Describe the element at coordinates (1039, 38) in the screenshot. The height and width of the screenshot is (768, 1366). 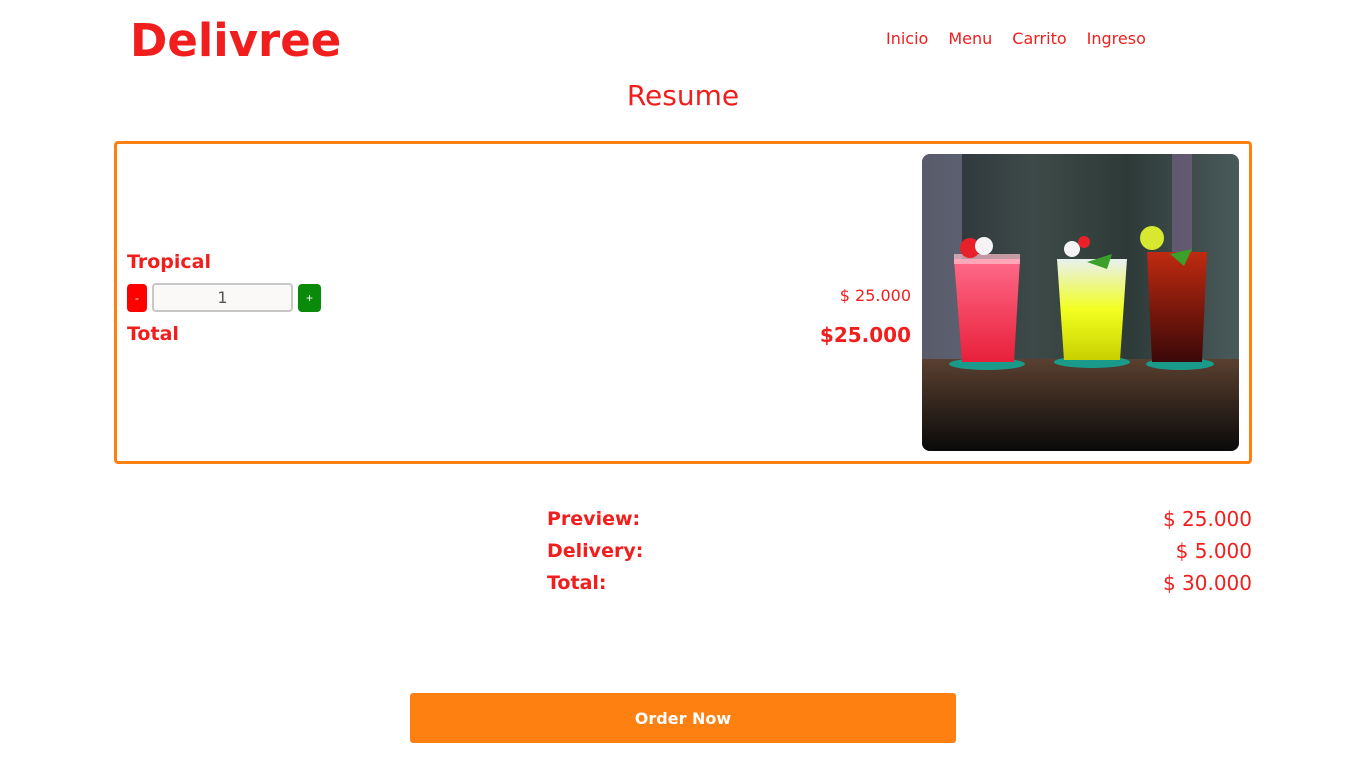
I see `nav-item-carrito: Carrito` at that location.